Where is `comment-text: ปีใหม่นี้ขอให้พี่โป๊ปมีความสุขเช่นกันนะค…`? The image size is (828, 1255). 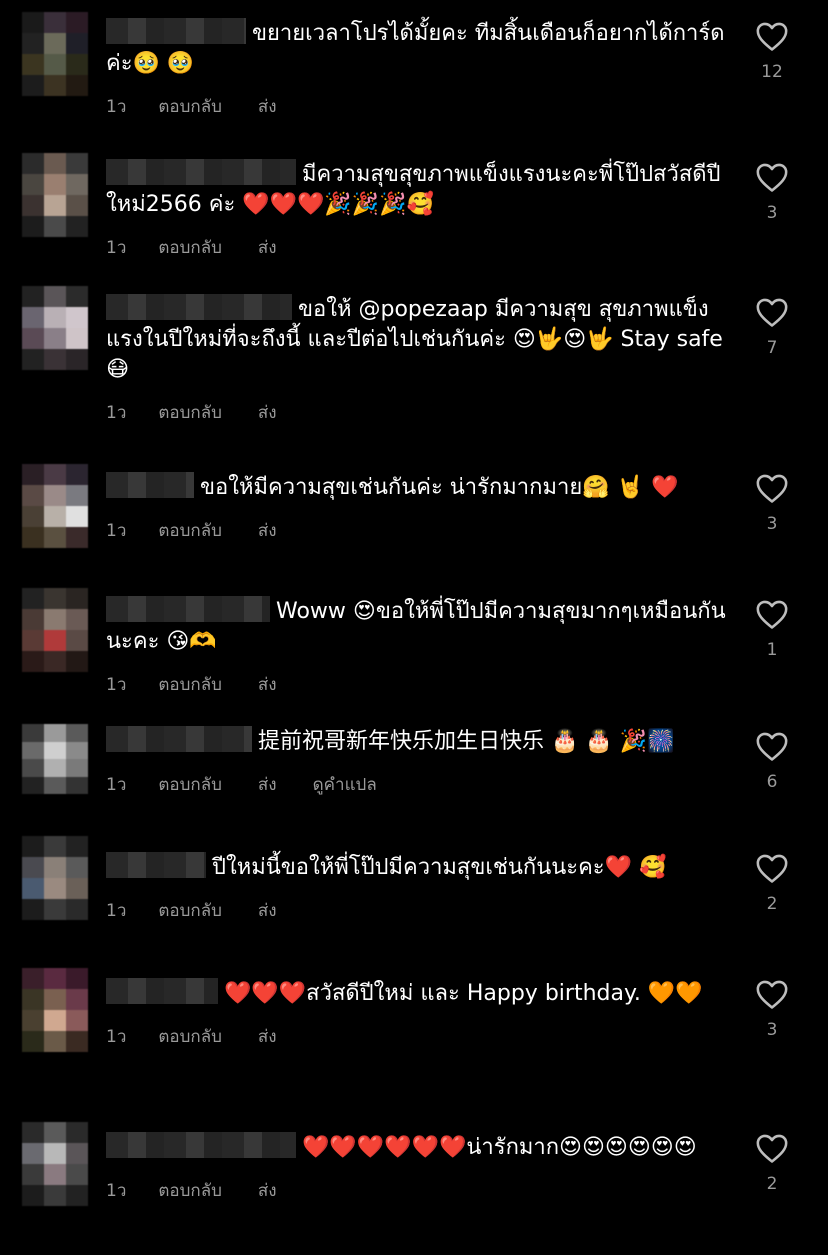 comment-text: ปีใหม่นี้ขอให้พี่โป๊ปมีความสุขเช่นกันนะค… is located at coordinates (417, 867).